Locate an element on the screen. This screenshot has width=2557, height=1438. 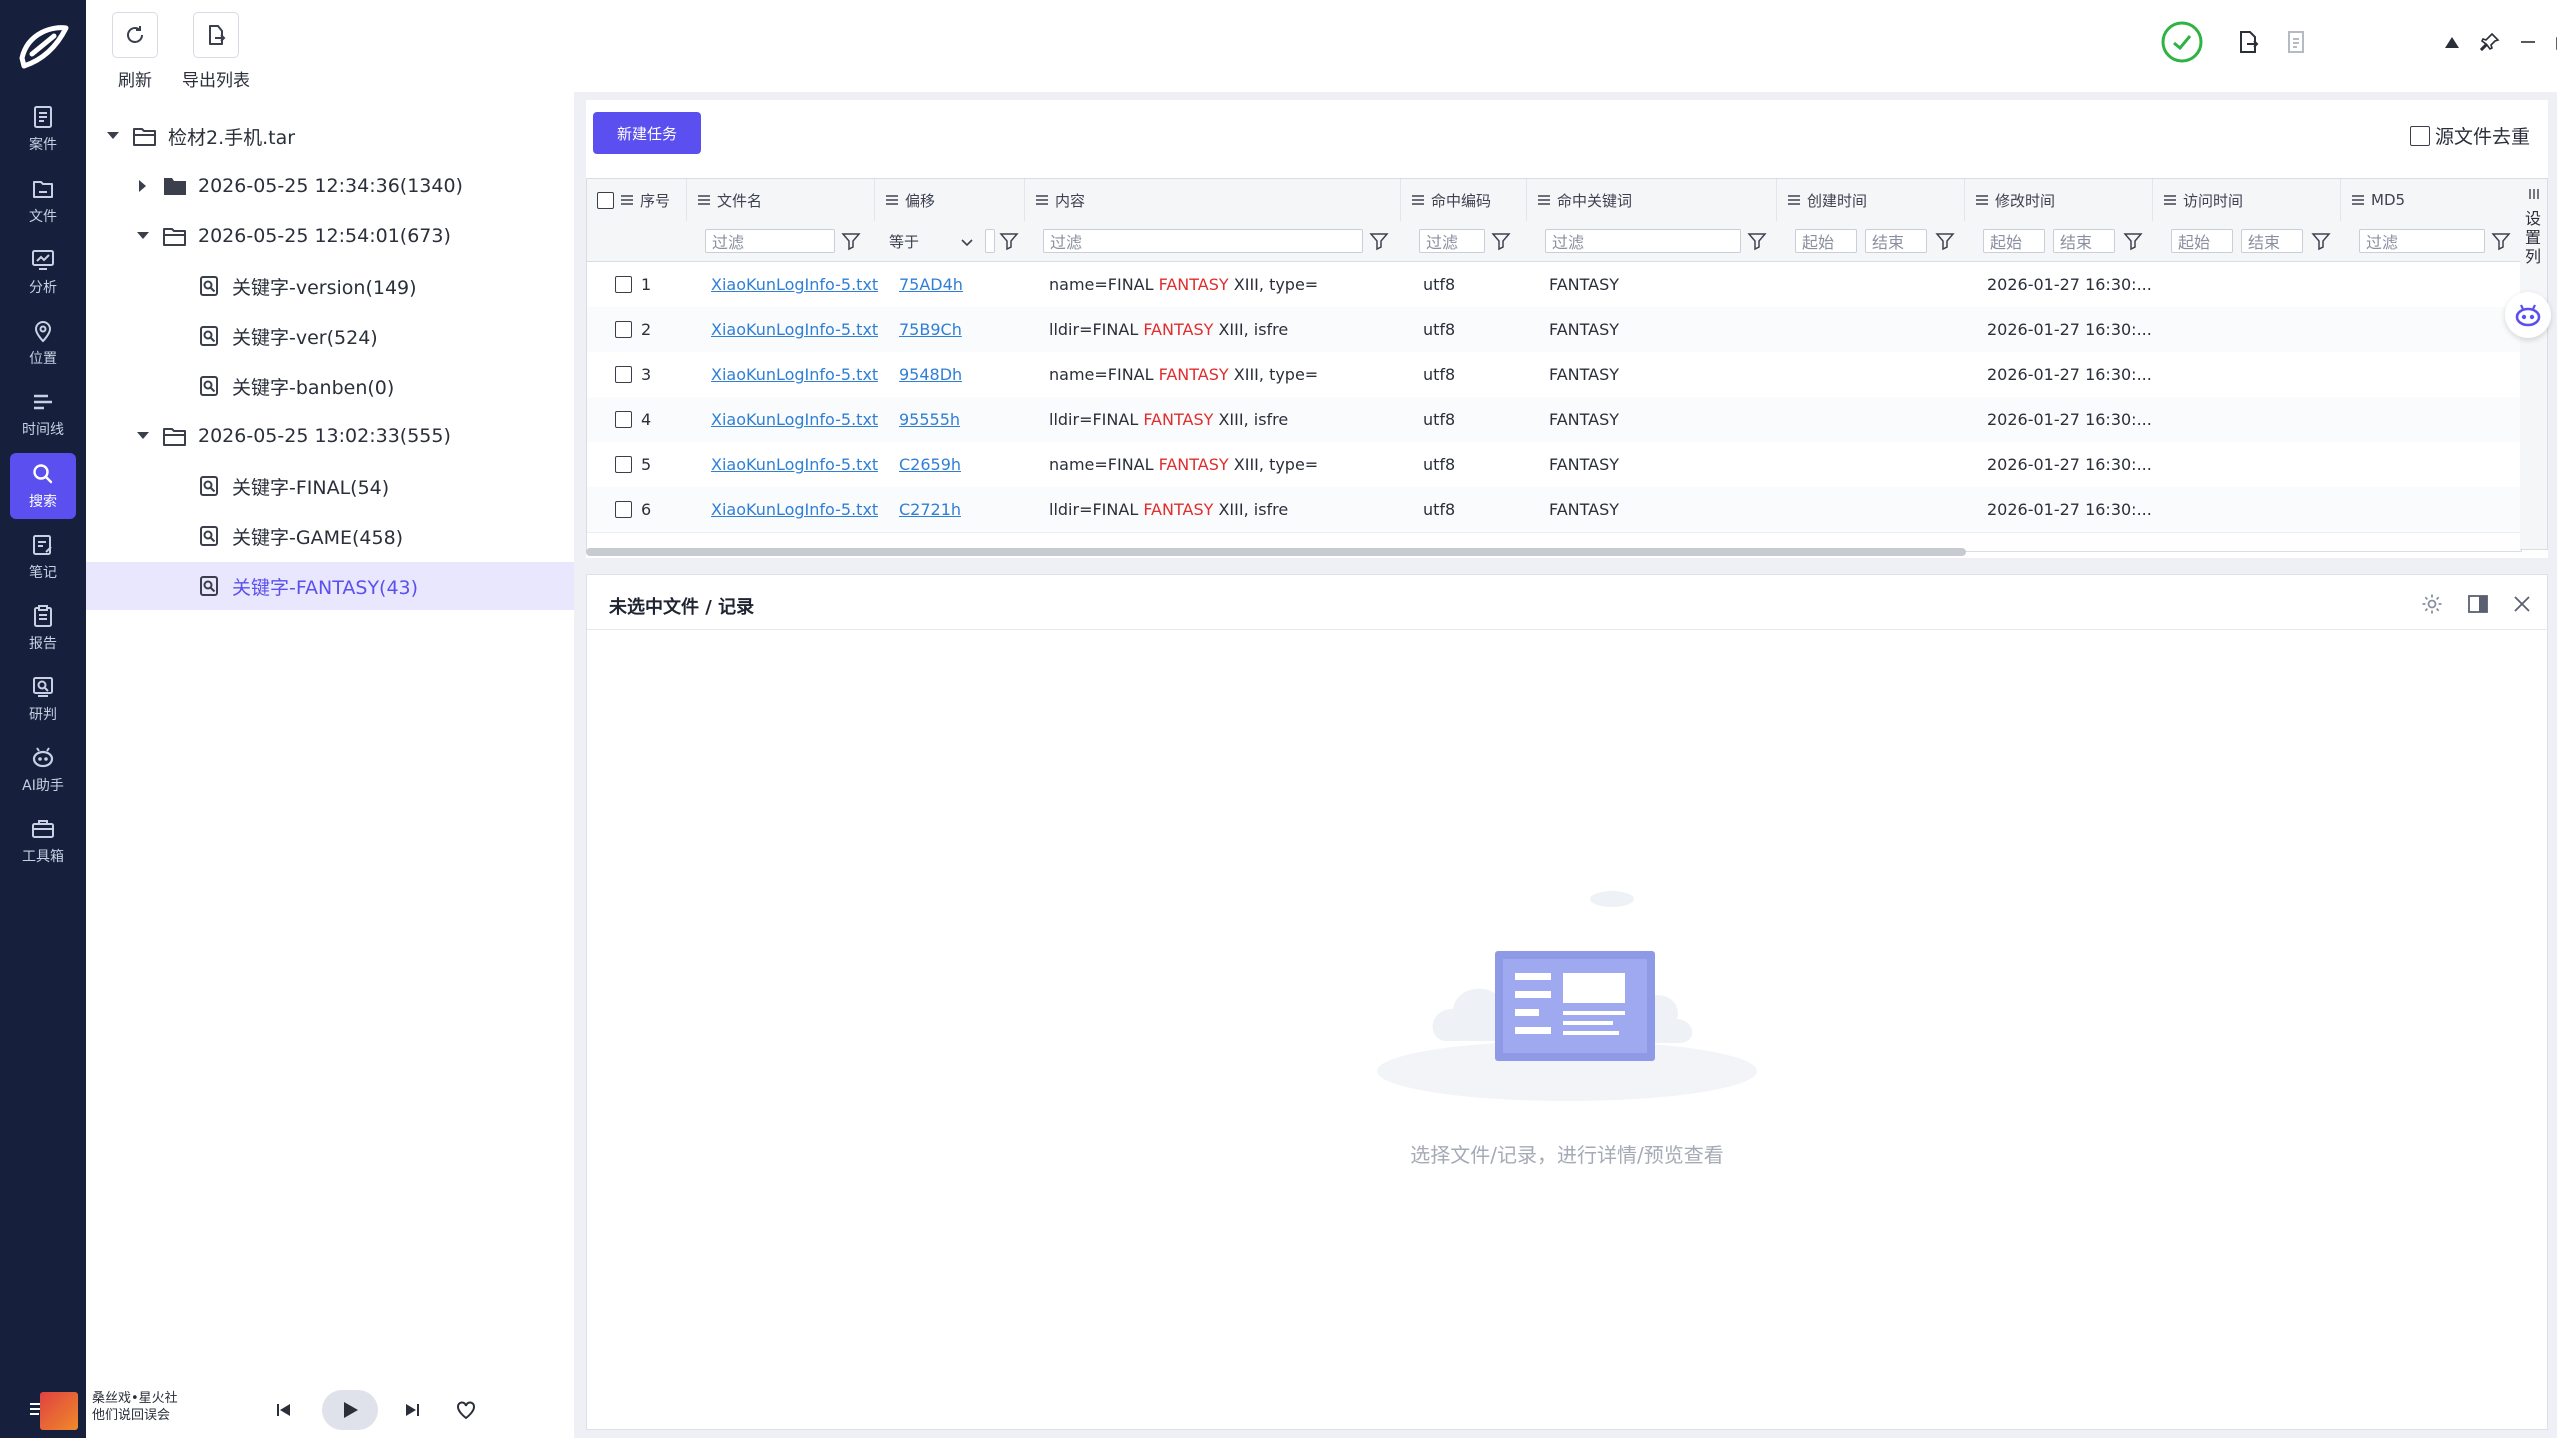
tree-item-keyword: 关键字-banben(0) is located at coordinates (330, 386).